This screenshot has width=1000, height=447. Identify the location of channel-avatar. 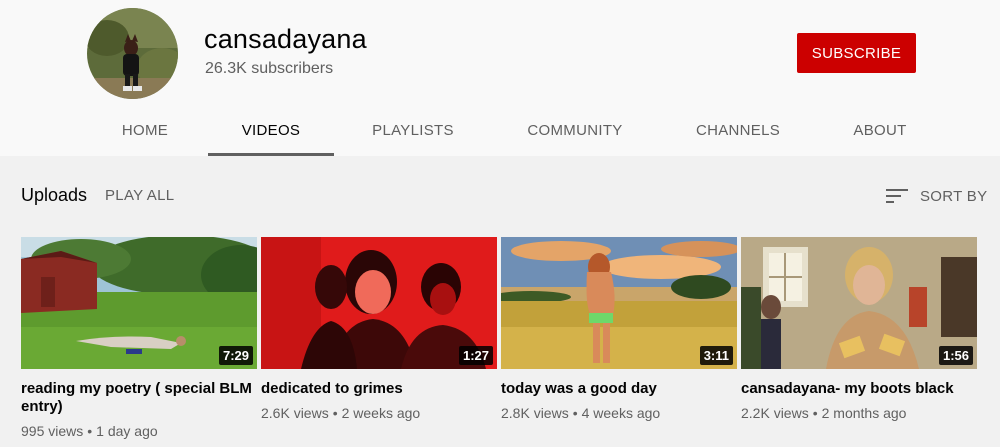
(132, 53).